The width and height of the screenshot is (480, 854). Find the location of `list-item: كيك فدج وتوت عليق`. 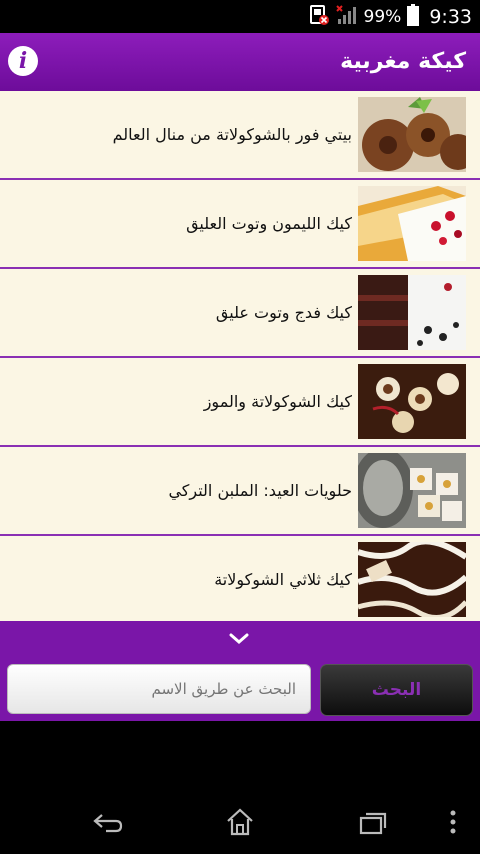

list-item: كيك فدج وتوت عليق is located at coordinates (240, 313).